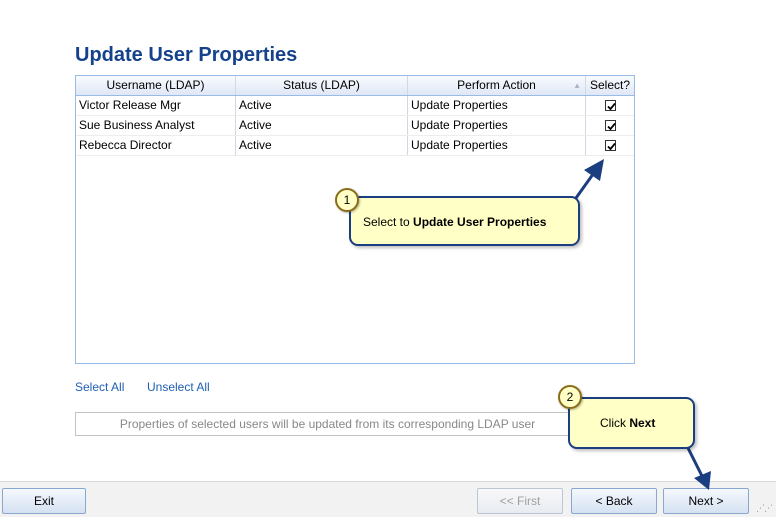  What do you see at coordinates (577, 85) in the screenshot?
I see `sort-arrow-icon: ▲` at bounding box center [577, 85].